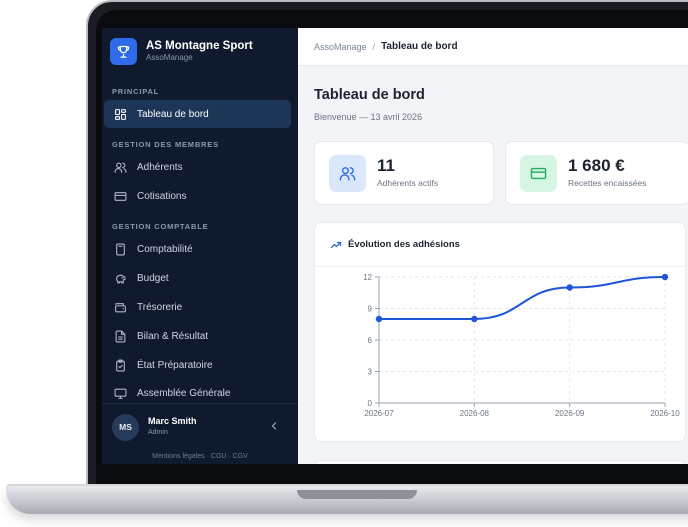 The width and height of the screenshot is (688, 527). What do you see at coordinates (120, 278) in the screenshot?
I see `piggy-bank-icon` at bounding box center [120, 278].